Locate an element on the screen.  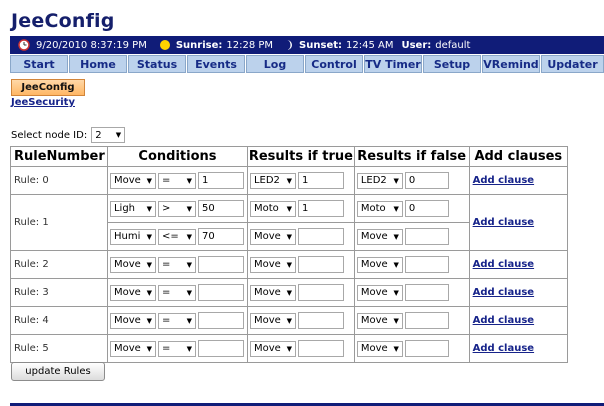
condition-cell: Ligh ▼ > ▼ 50 is located at coordinates (177, 208).